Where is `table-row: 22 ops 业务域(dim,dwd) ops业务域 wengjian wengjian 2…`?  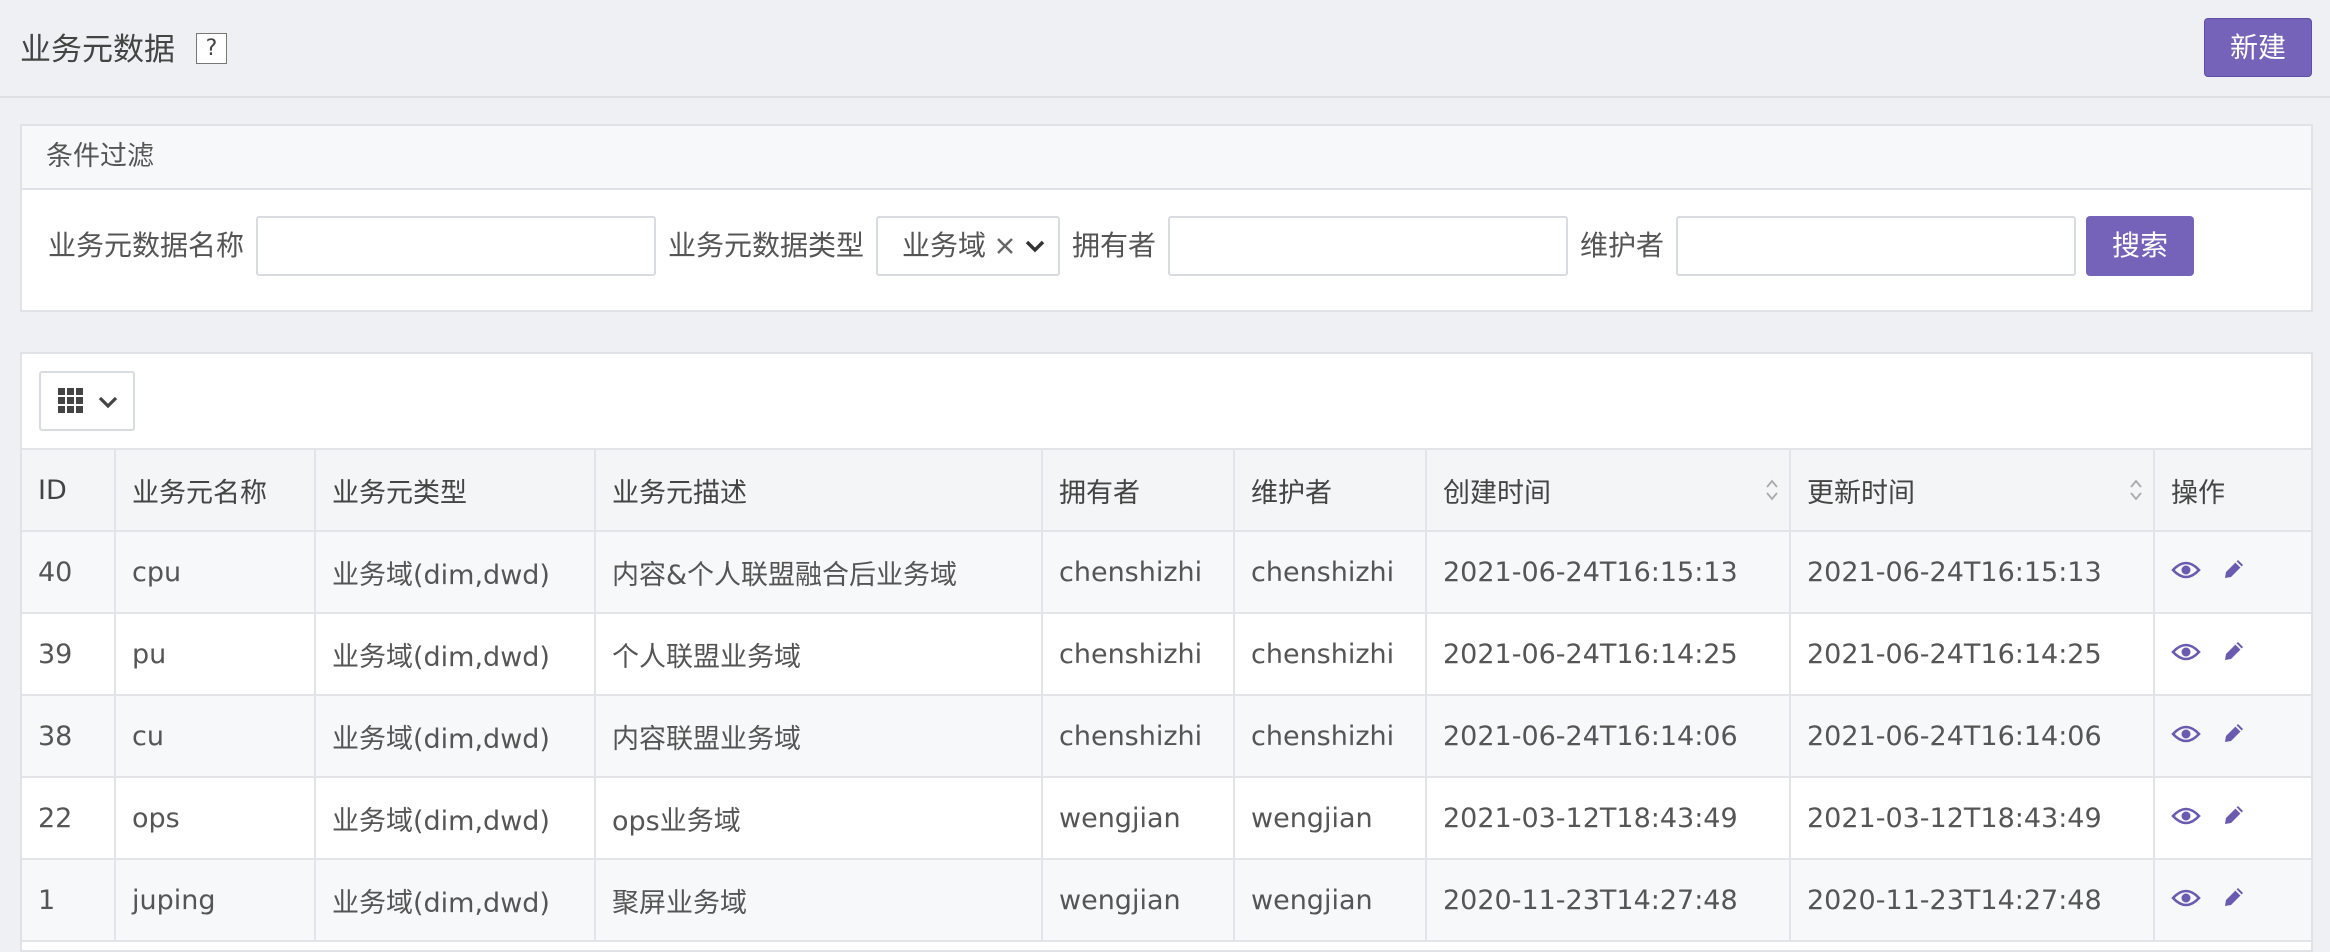 table-row: 22 ops 业务域(dim,dwd) ops业务域 wengjian wengjian 2… is located at coordinates (1166, 818).